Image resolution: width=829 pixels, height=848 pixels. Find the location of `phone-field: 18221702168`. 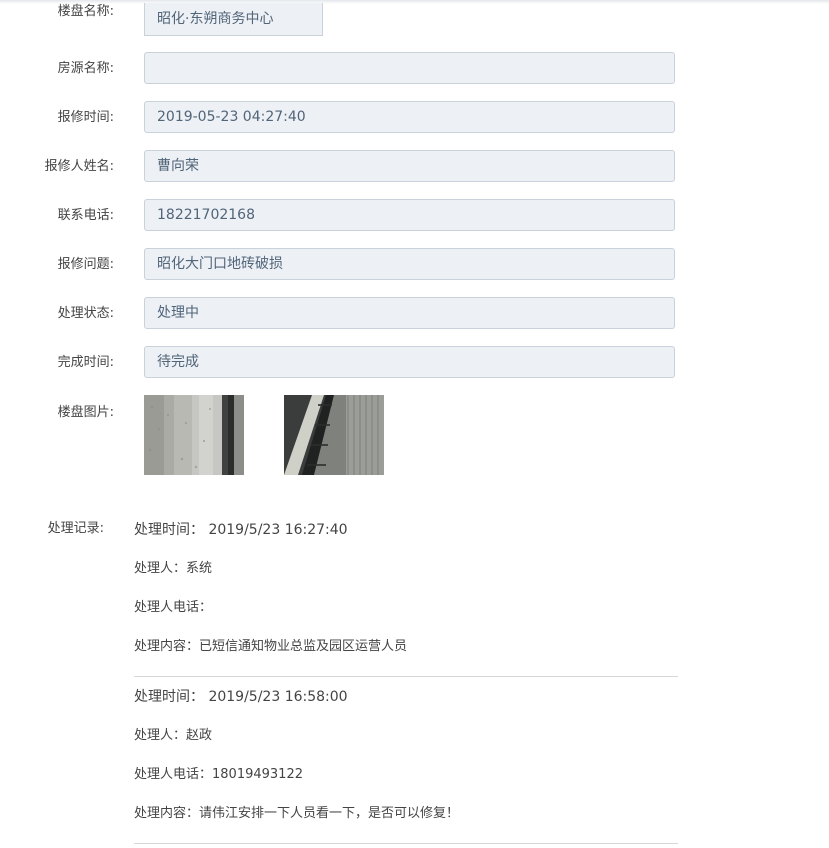

phone-field: 18221702168 is located at coordinates (409, 215).